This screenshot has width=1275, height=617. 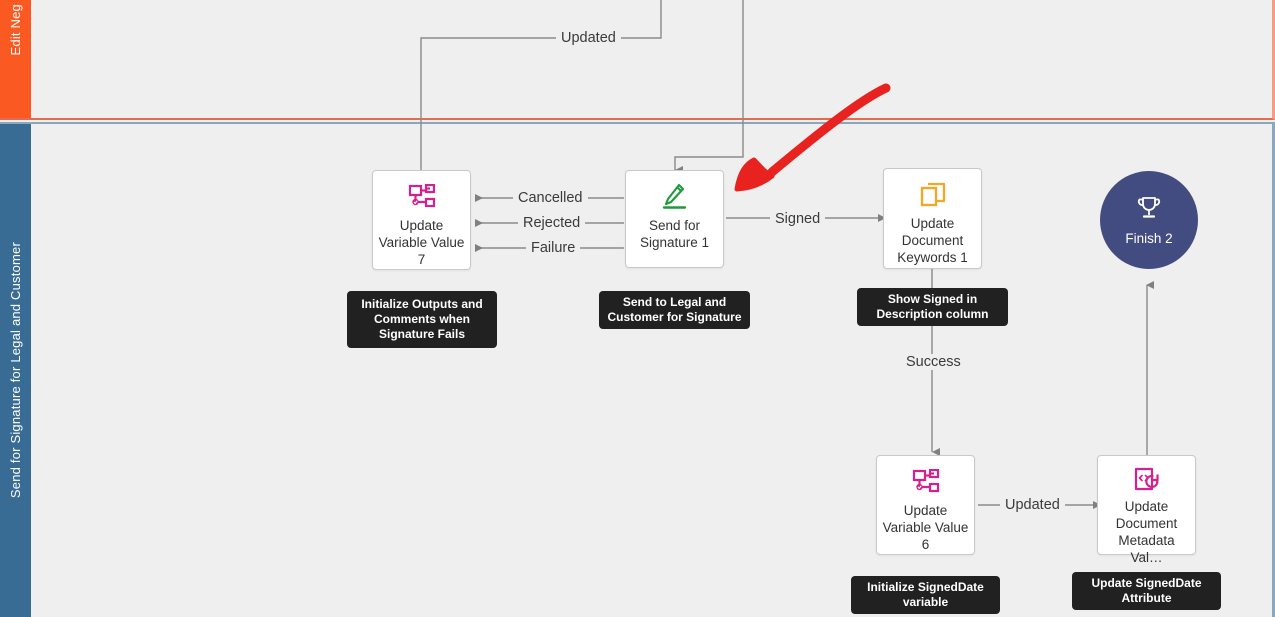 What do you see at coordinates (1032, 505) in the screenshot?
I see `edge-label-updated-bottom: Updated` at bounding box center [1032, 505].